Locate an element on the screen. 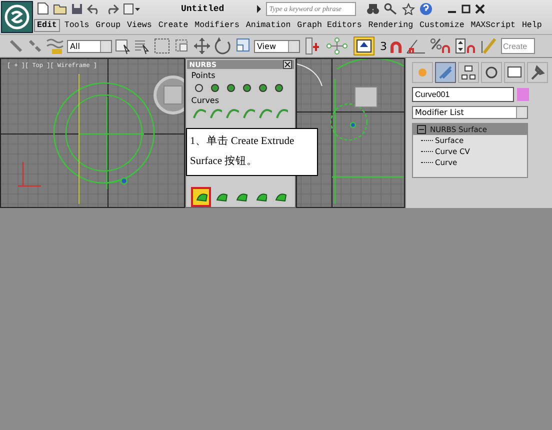  rotate-icon is located at coordinates (223, 46).